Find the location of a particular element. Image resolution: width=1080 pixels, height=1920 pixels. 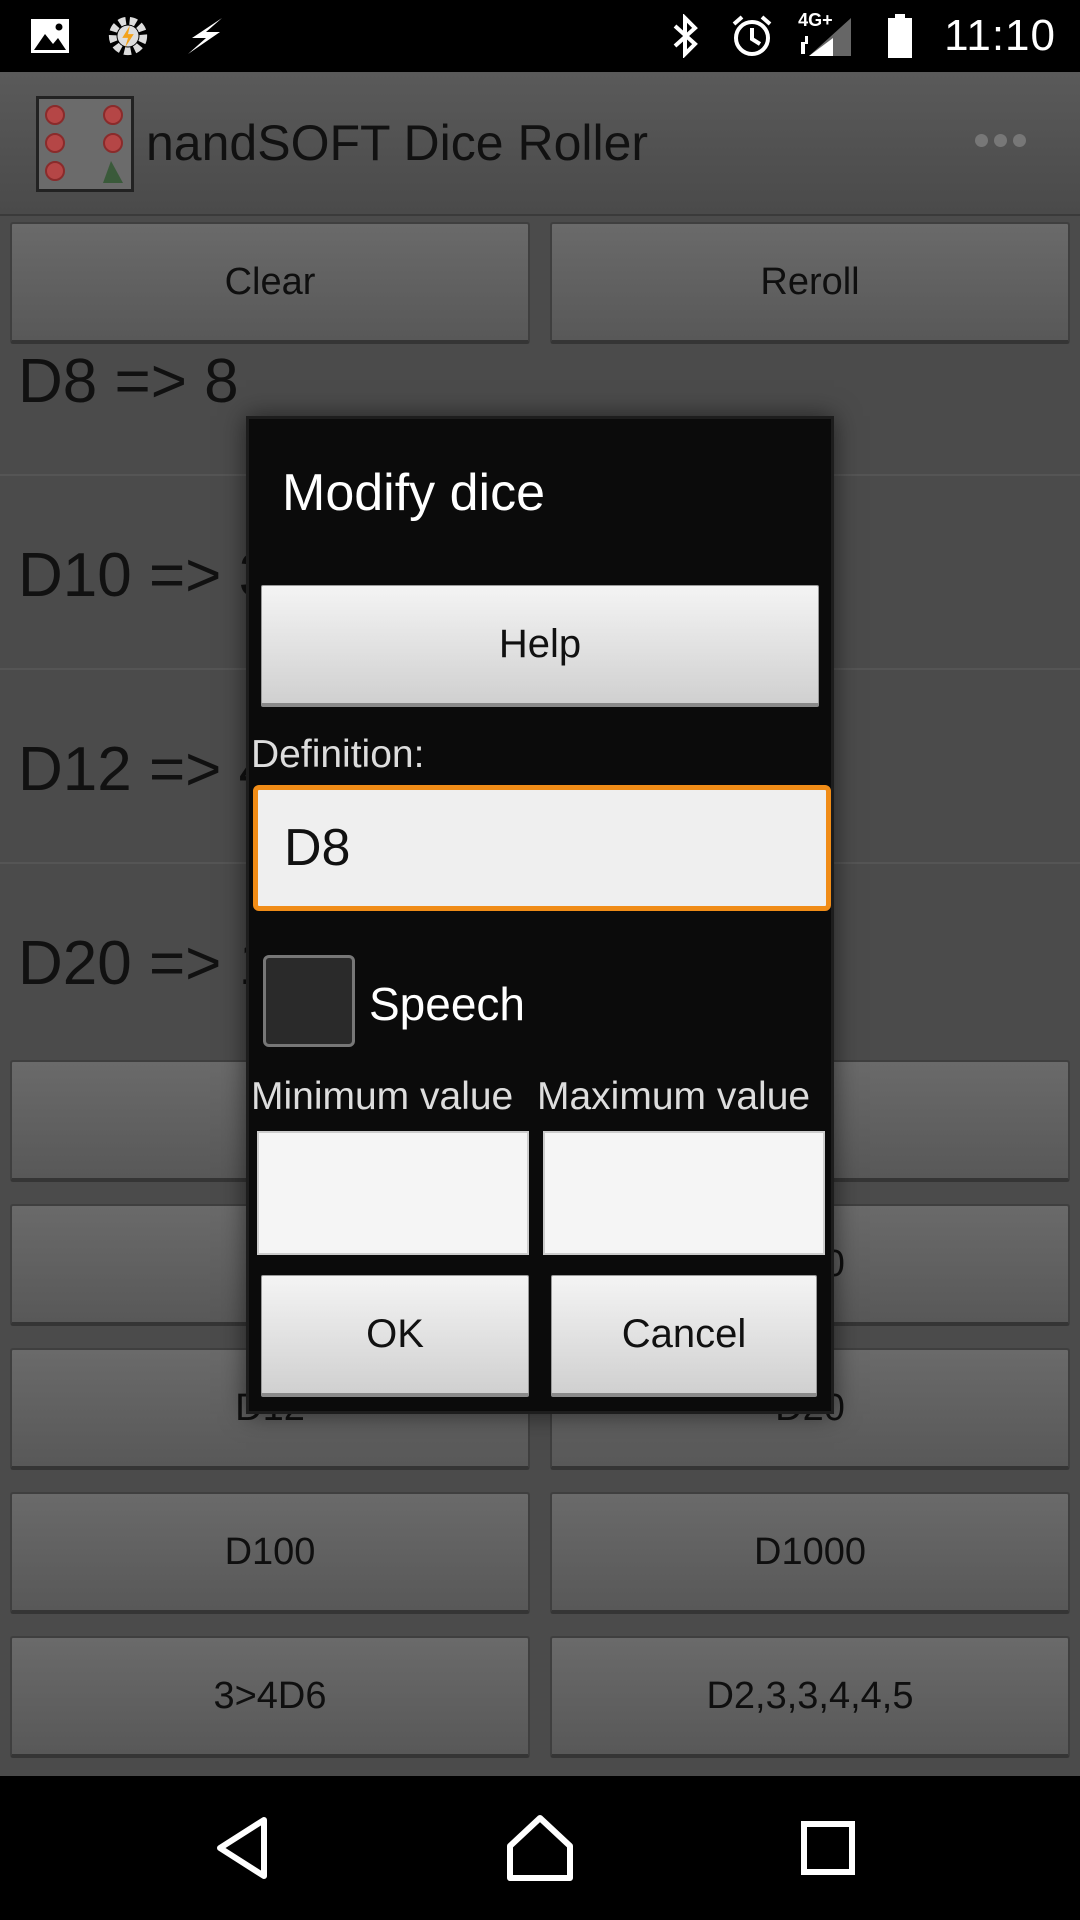

help-button: Help is located at coordinates (540, 646).